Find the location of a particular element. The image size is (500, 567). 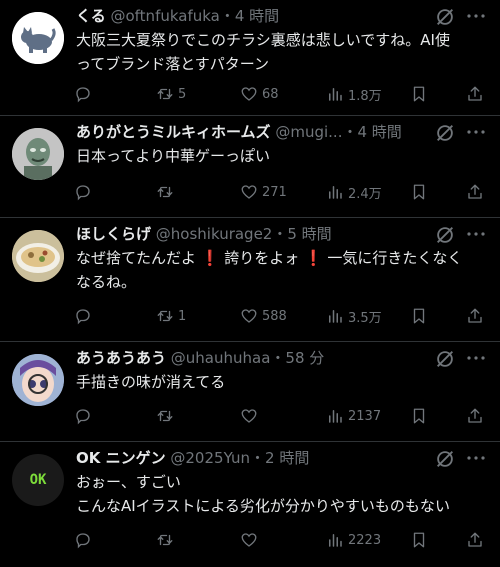

views-count: 2.4万 is located at coordinates (365, 194).